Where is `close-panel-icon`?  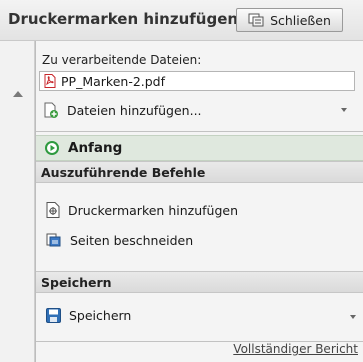
close-panel-icon is located at coordinates (256, 20).